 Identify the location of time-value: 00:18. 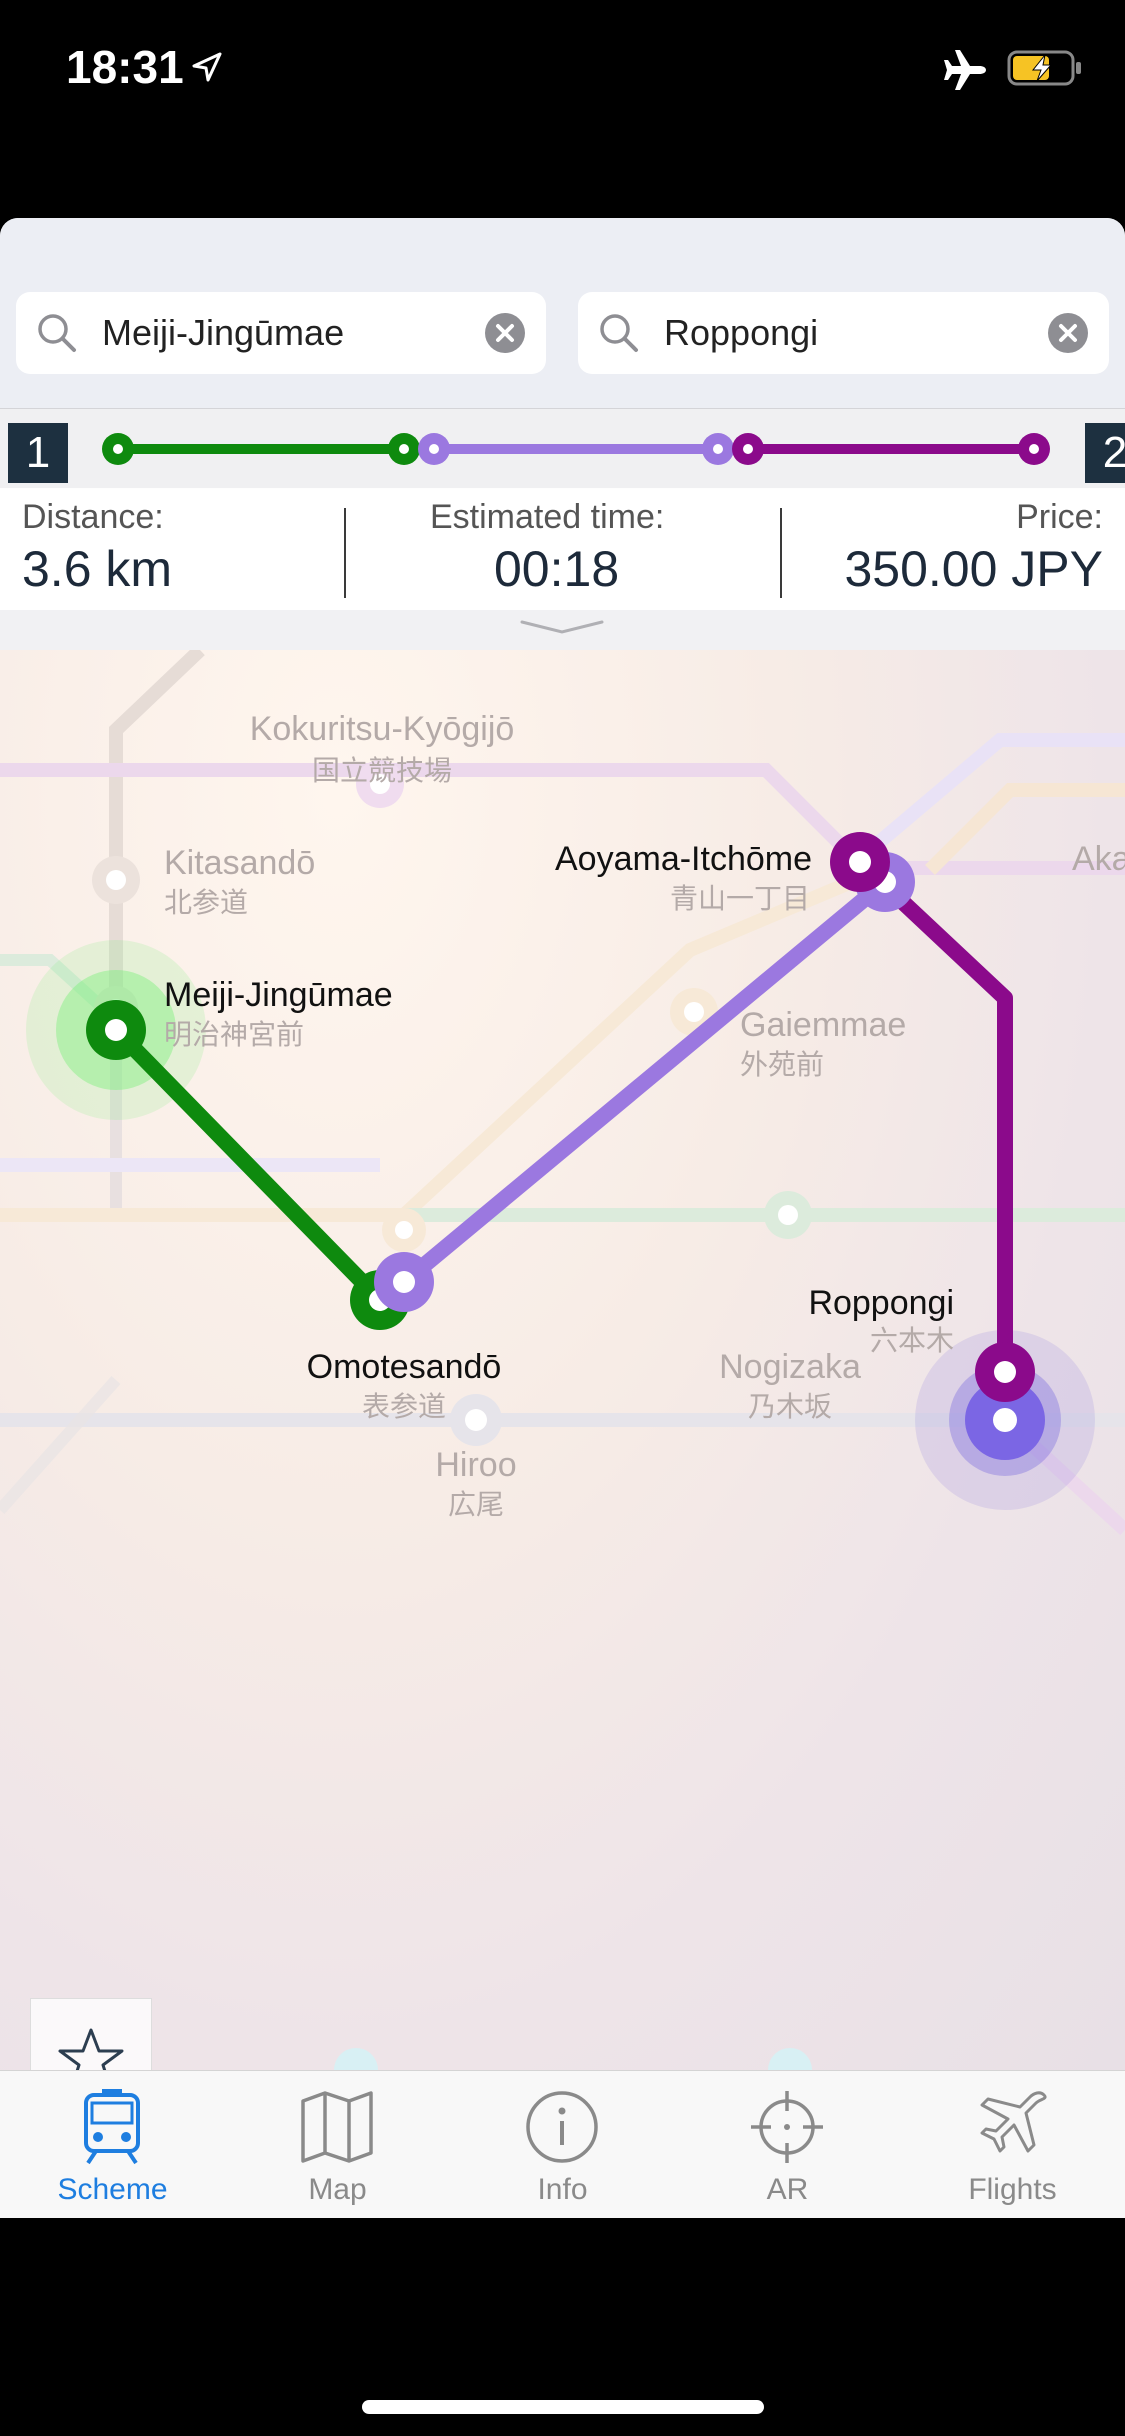
(557, 569).